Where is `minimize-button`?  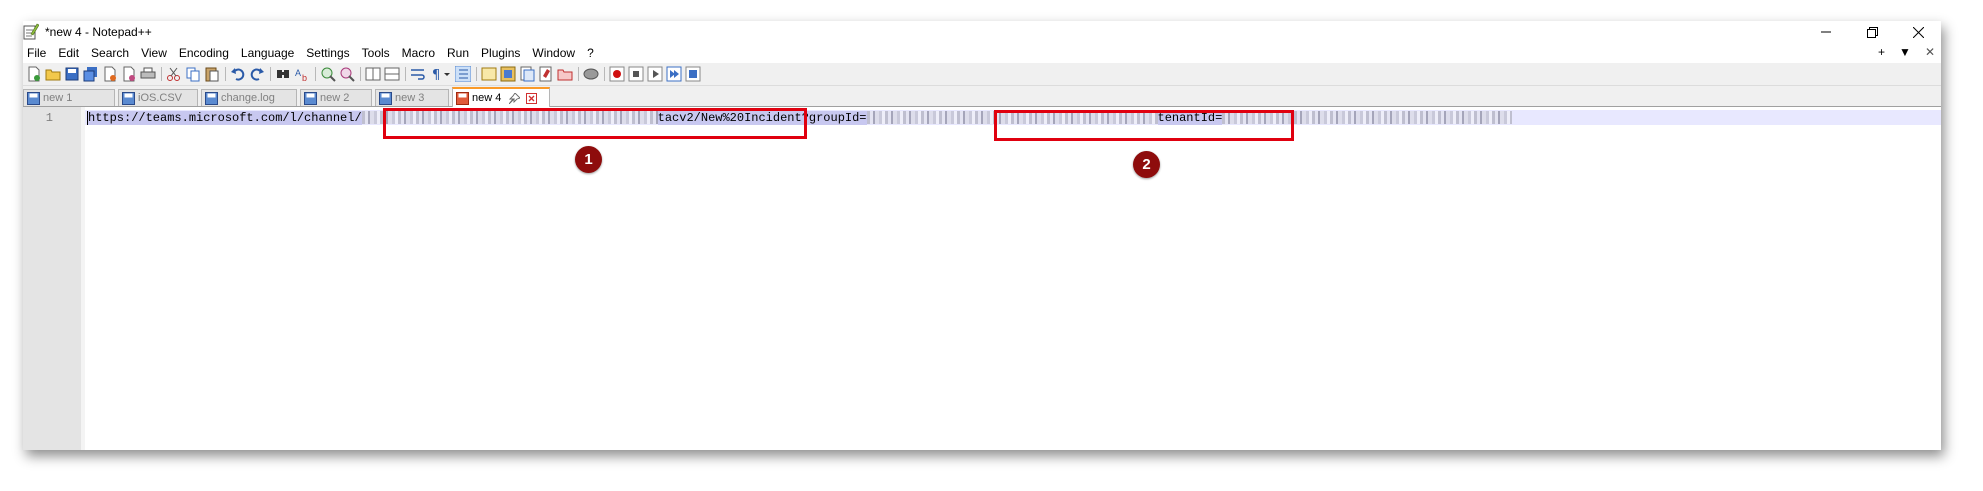 minimize-button is located at coordinates (1826, 32).